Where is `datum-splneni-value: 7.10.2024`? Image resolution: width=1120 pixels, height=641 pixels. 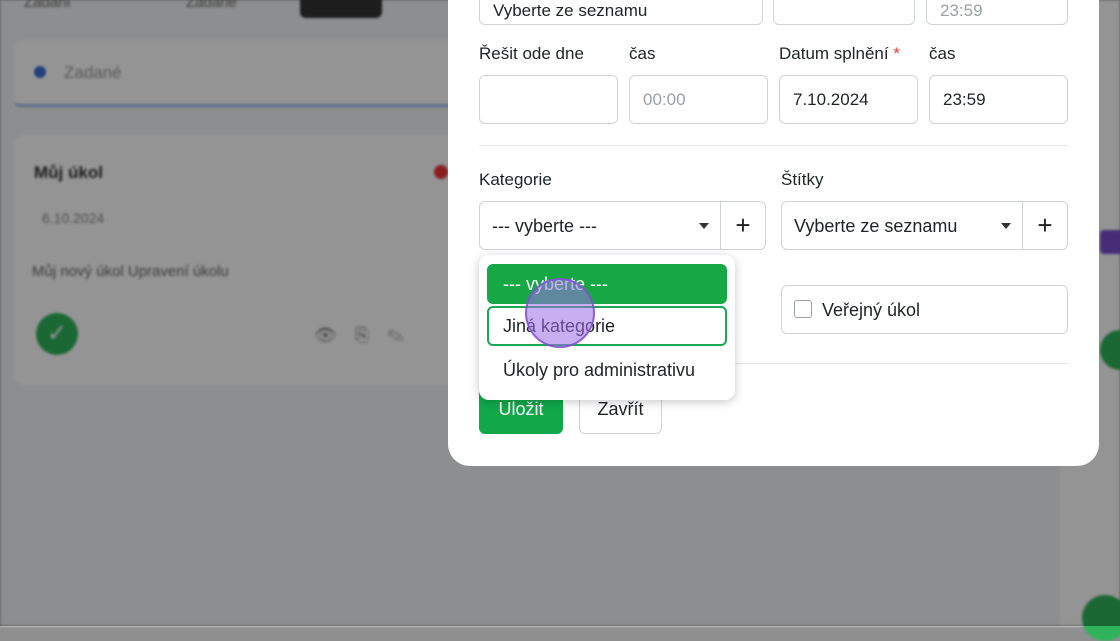 datum-splneni-value: 7.10.2024 is located at coordinates (831, 99).